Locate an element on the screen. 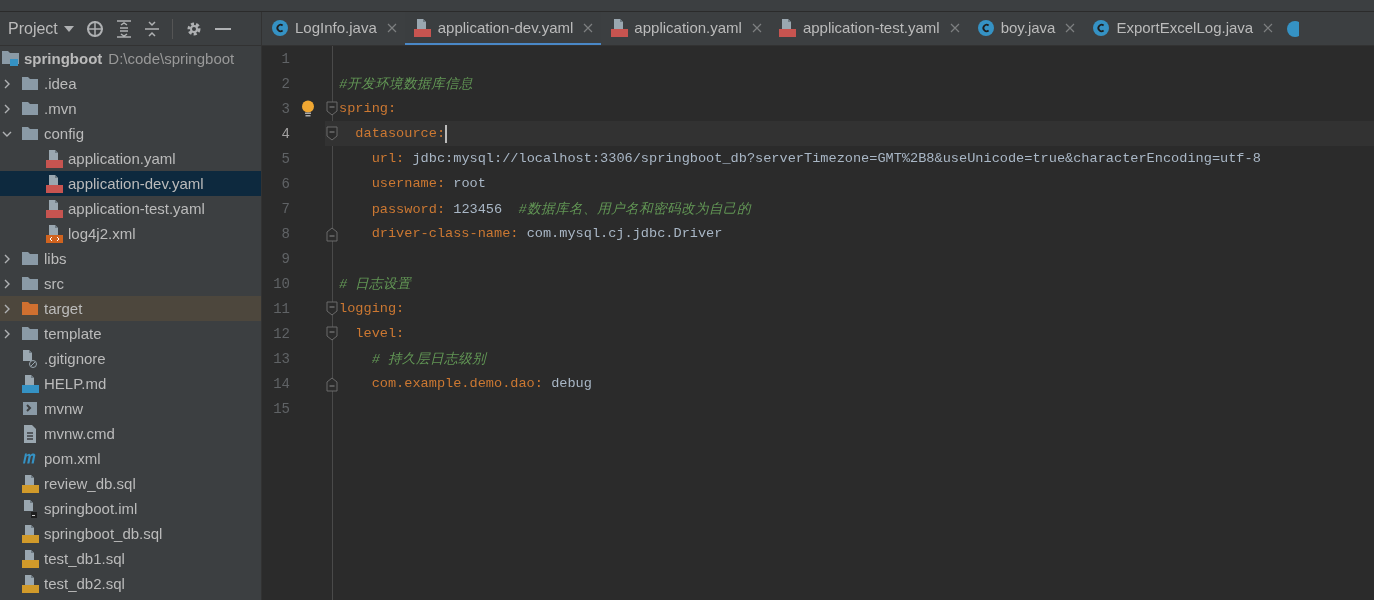  tree-item-label: .gitignore is located at coordinates (75, 358).